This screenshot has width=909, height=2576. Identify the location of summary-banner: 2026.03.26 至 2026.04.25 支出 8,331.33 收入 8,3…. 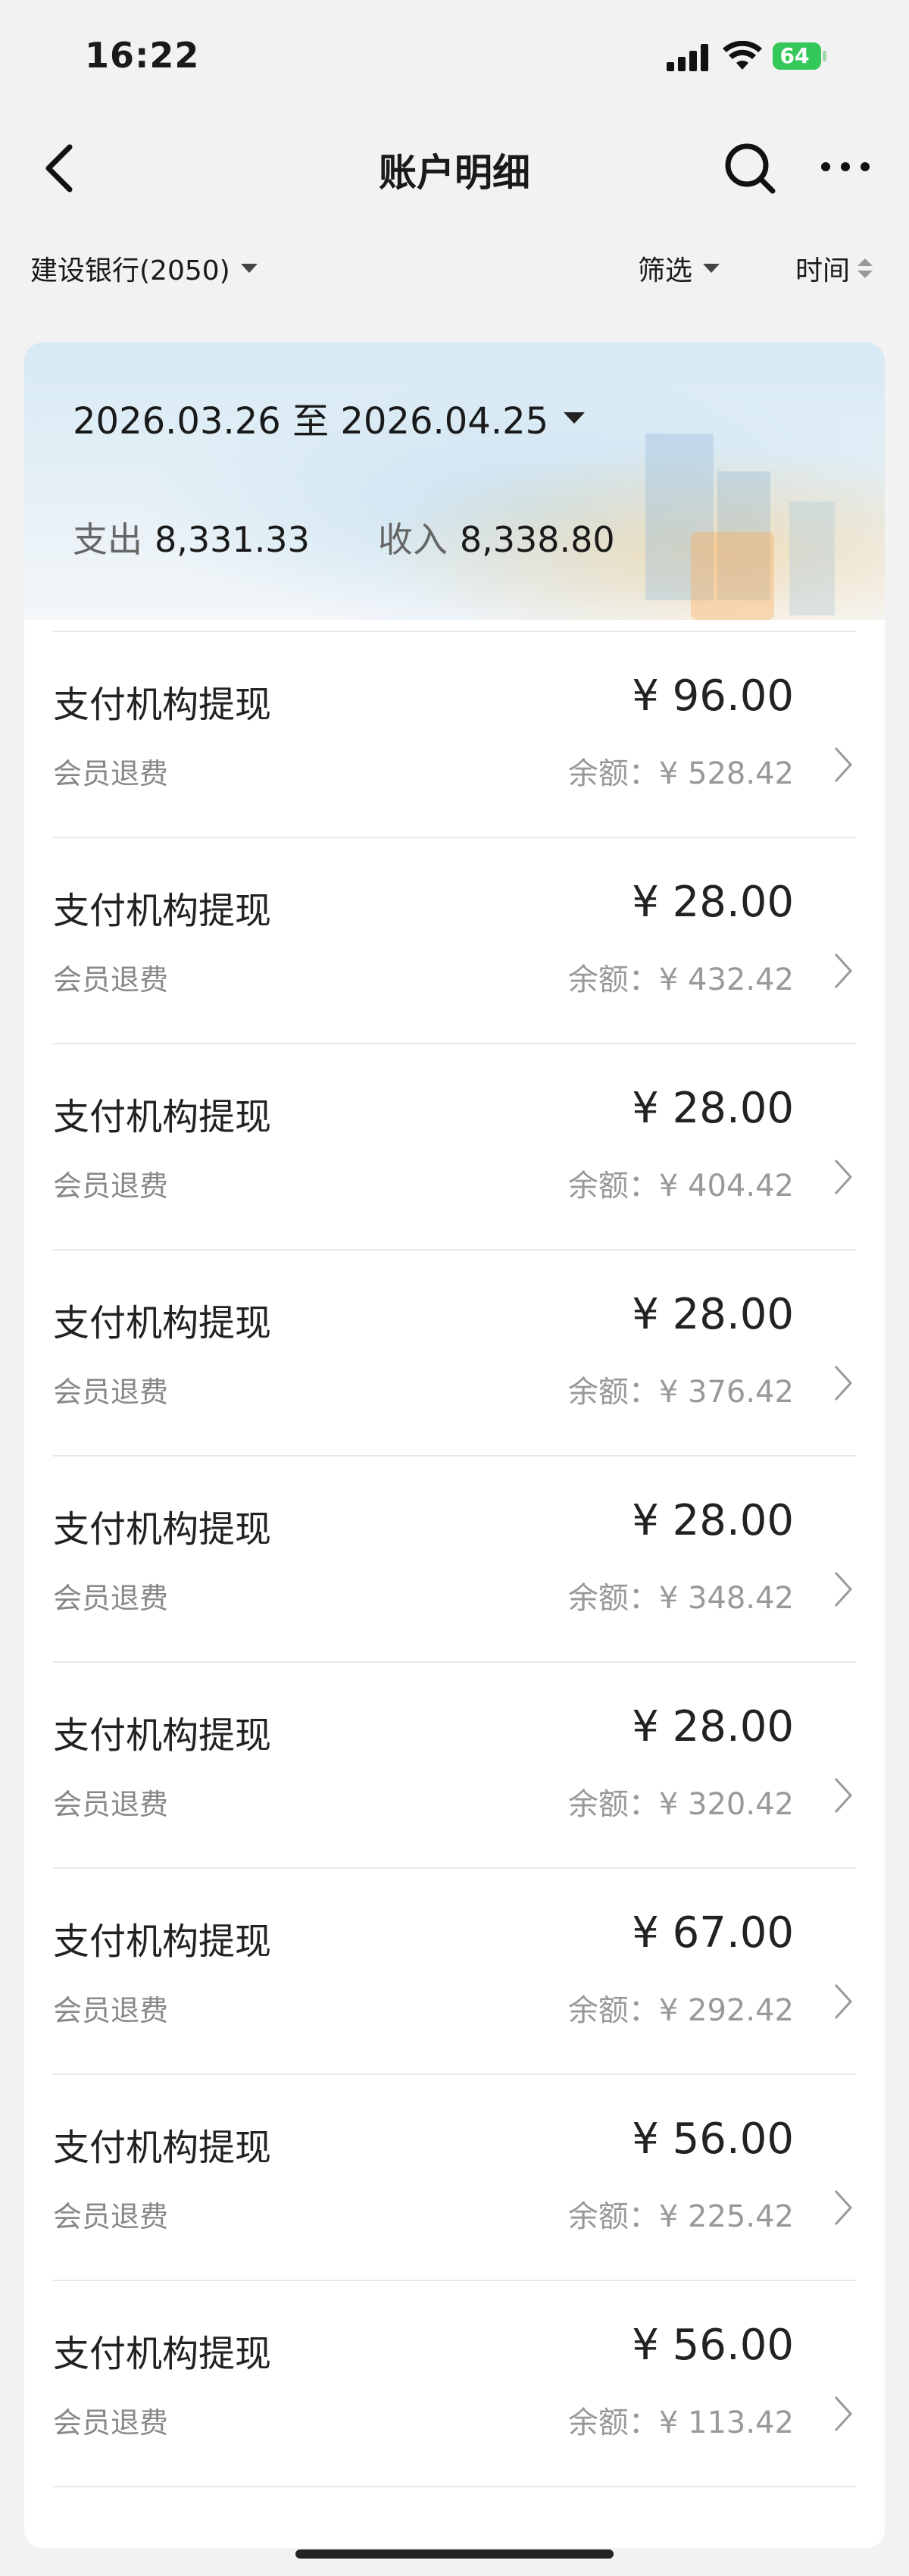
(454, 482).